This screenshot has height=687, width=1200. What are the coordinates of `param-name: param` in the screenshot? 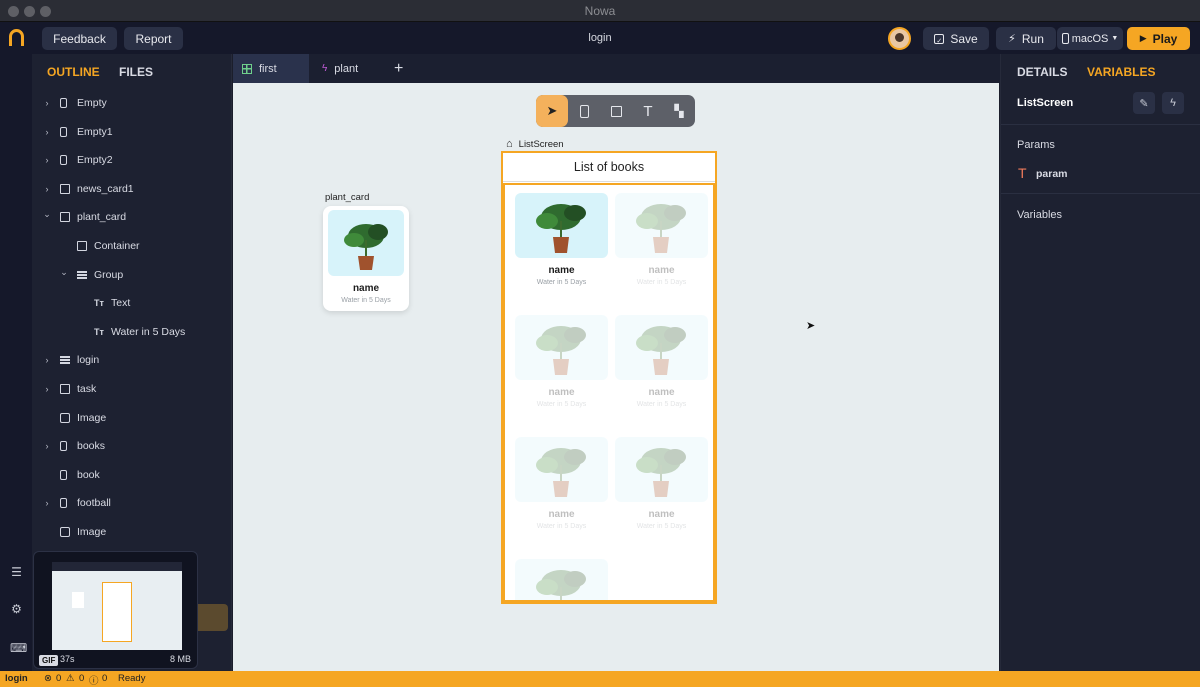 It's located at (1052, 174).